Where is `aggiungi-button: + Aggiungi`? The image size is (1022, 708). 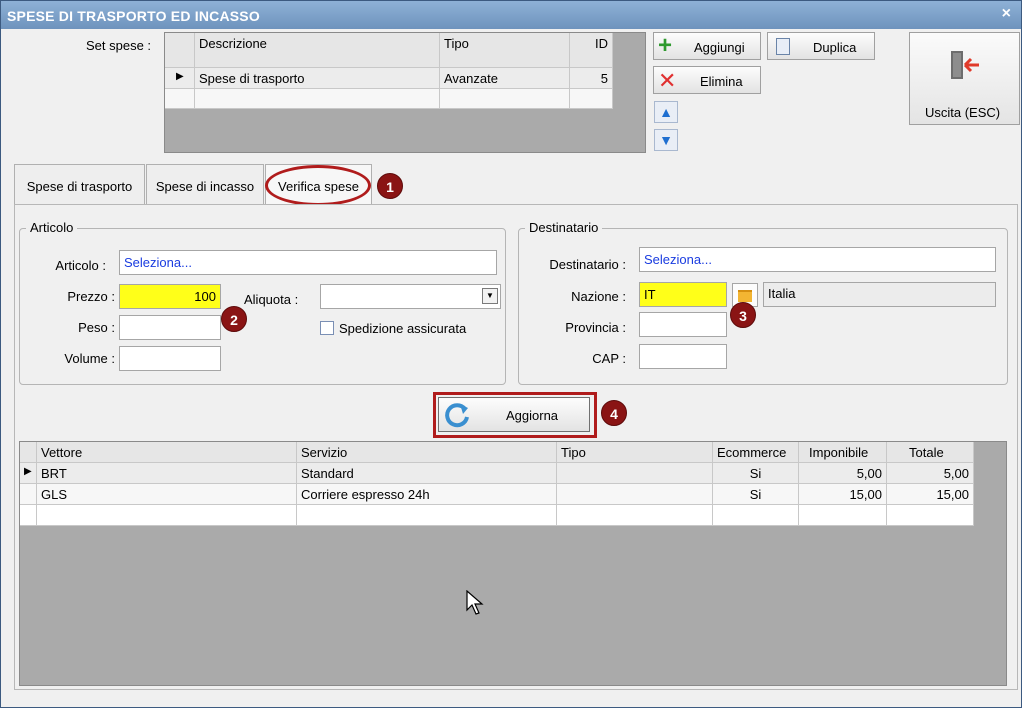 aggiungi-button: + Aggiungi is located at coordinates (707, 46).